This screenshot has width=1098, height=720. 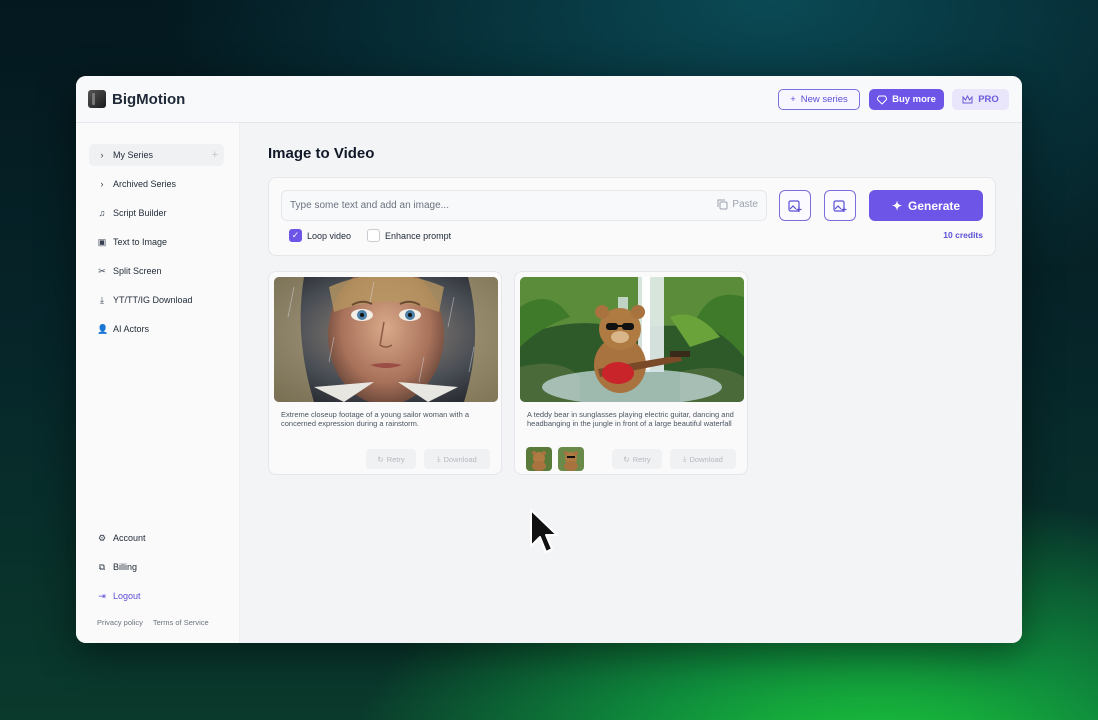 I want to click on sparkle-icon: ✦, so click(x=897, y=205).